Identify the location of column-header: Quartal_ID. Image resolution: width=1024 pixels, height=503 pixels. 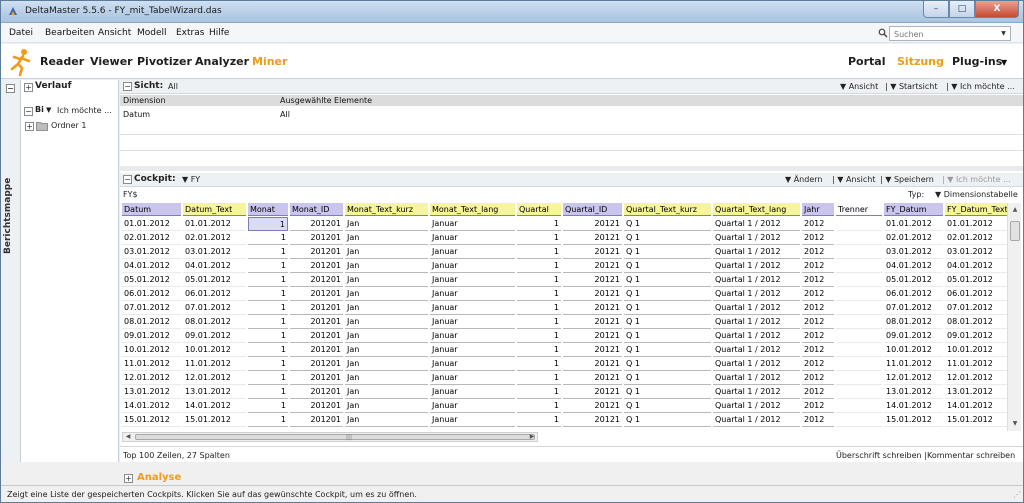
(592, 209).